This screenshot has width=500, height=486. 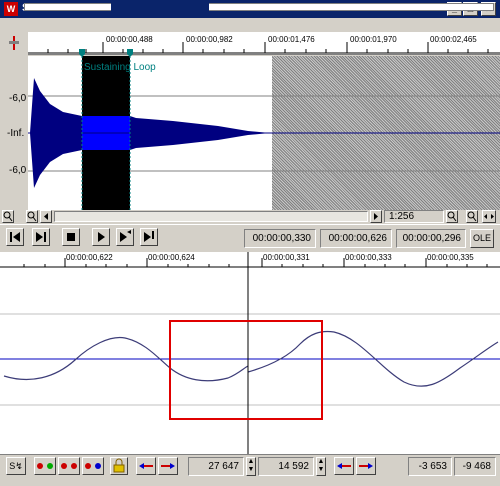 What do you see at coordinates (246, 370) in the screenshot?
I see `highlight-box` at bounding box center [246, 370].